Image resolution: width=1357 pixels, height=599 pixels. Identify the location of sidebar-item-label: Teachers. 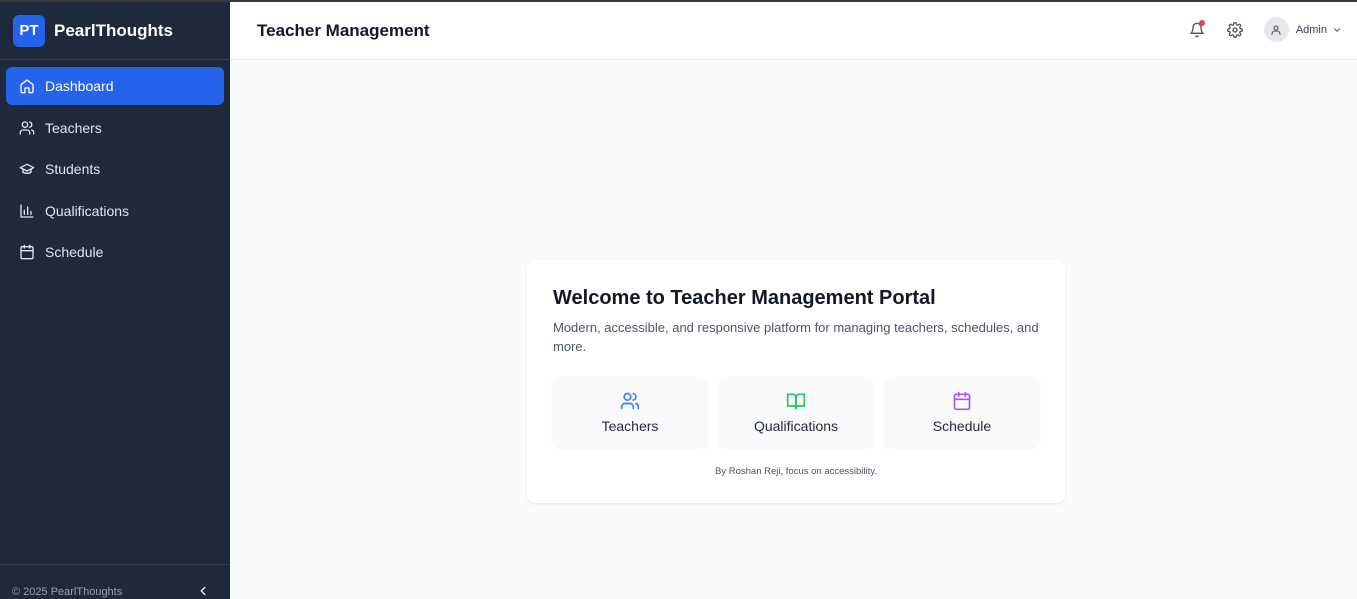
(73, 127).